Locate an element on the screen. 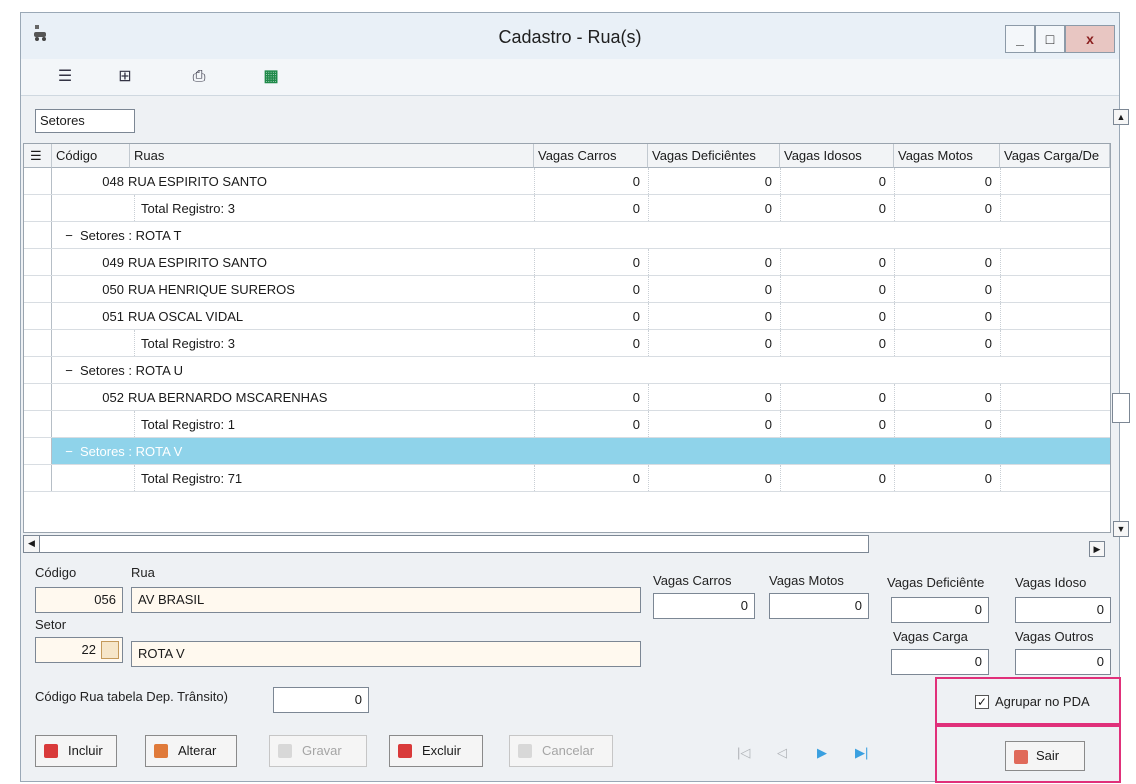  codigo-field: 056 is located at coordinates (79, 600).